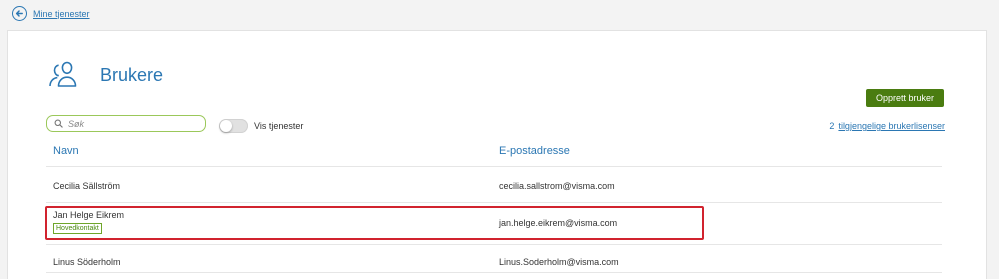 This screenshot has height=279, width=999. I want to click on back-link: Mine tjenester, so click(51, 13).